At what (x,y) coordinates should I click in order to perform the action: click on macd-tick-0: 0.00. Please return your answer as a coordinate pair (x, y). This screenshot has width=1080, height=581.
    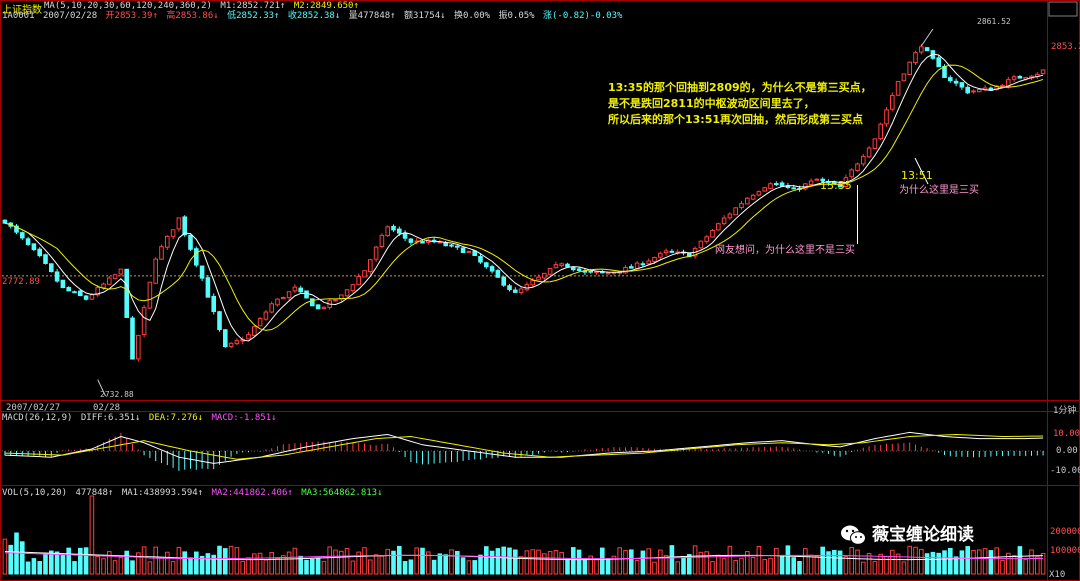
    Looking at the image, I should click on (1067, 451).